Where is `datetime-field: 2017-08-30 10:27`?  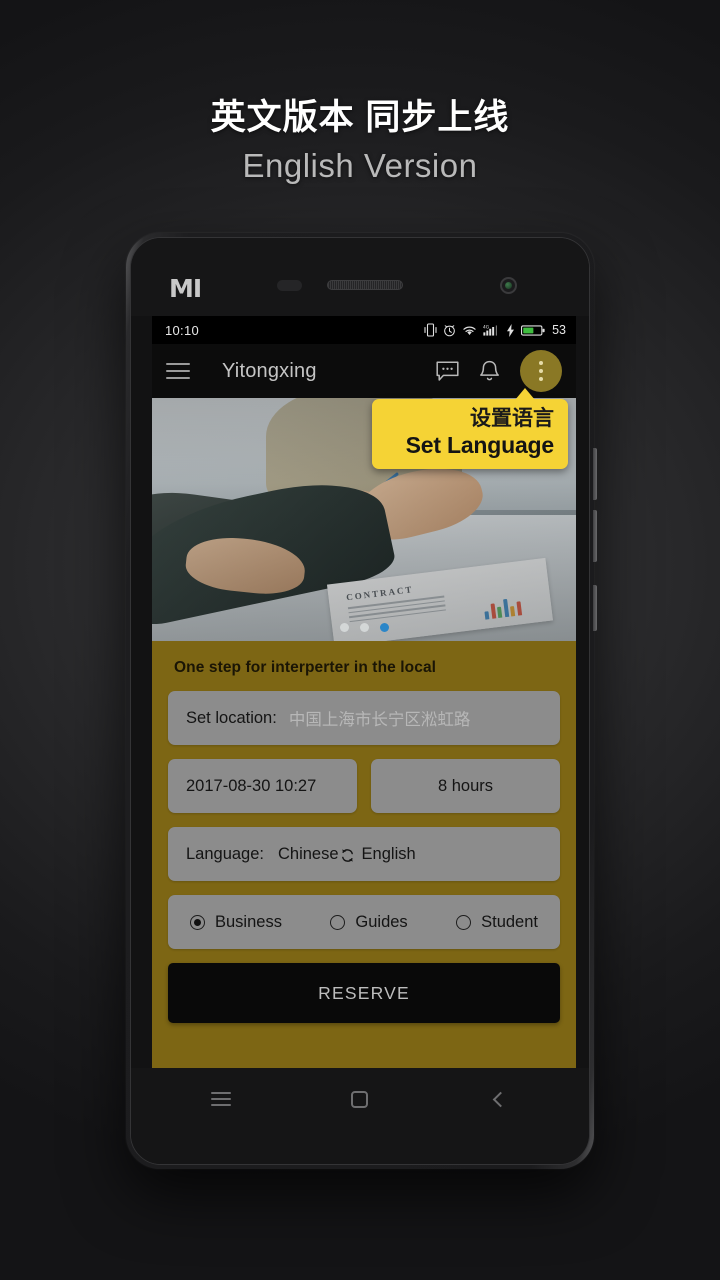 datetime-field: 2017-08-30 10:27 is located at coordinates (262, 786).